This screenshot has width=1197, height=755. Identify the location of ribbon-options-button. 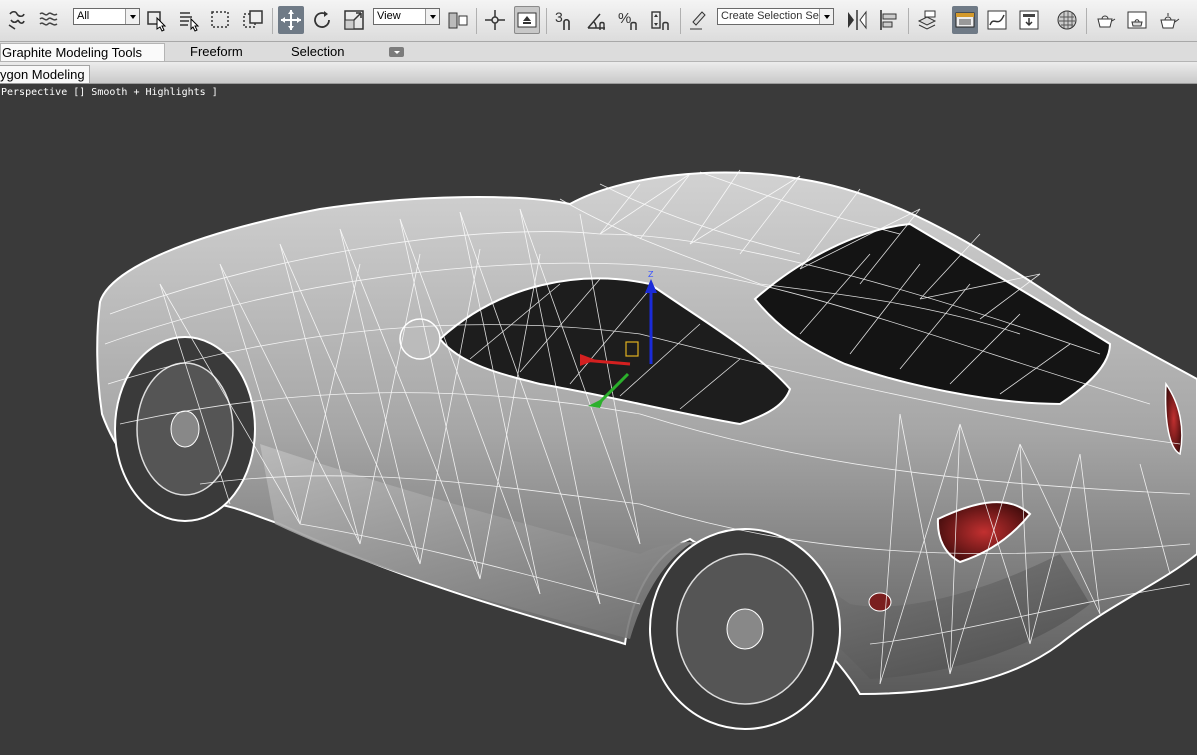
(396, 52).